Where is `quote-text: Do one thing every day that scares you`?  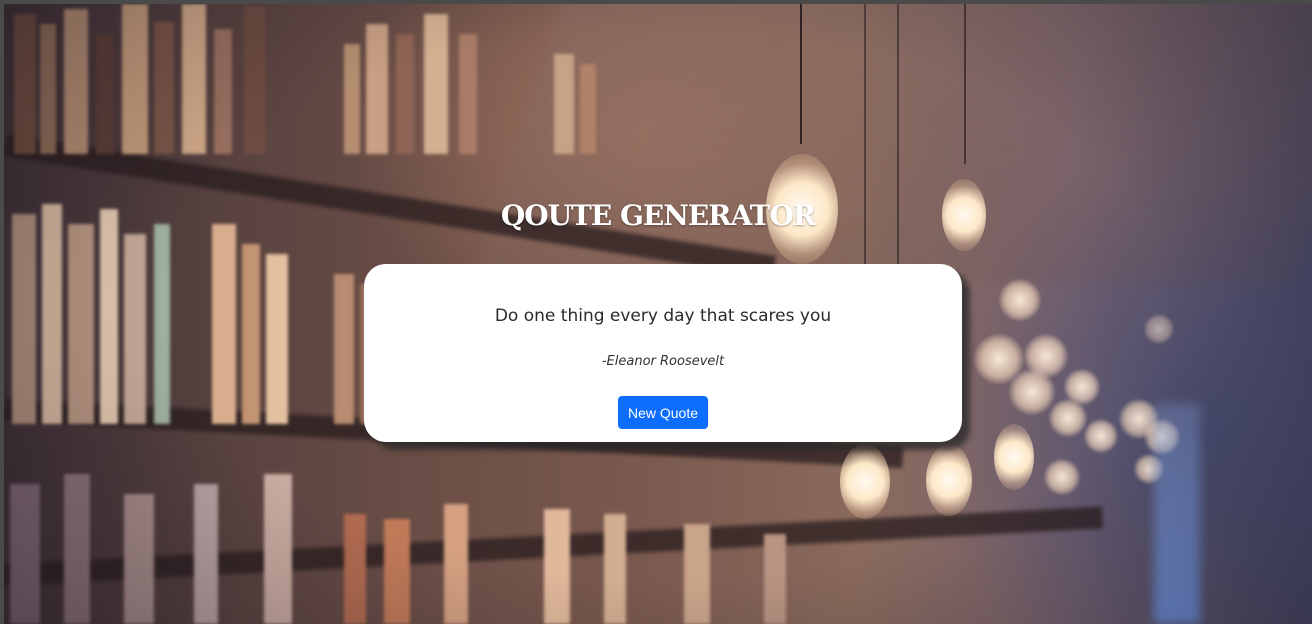 quote-text: Do one thing every day that scares you is located at coordinates (663, 316).